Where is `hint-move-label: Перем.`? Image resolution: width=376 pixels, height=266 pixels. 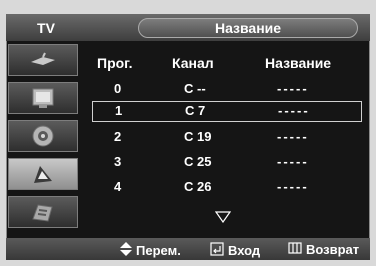 hint-move-label: Перем. is located at coordinates (158, 250).